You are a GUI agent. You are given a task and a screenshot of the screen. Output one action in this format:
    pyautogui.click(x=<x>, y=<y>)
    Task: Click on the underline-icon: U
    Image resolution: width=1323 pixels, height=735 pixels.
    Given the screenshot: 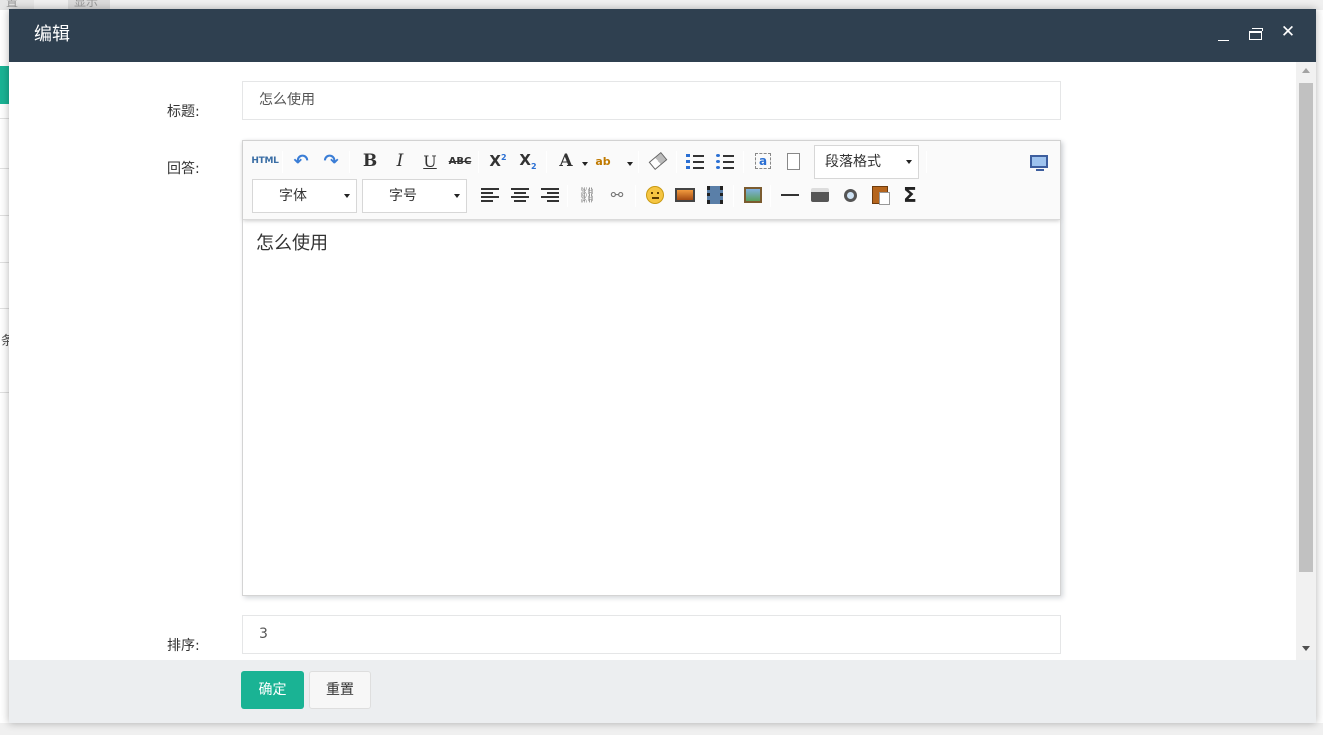 What is the action you would take?
    pyautogui.click(x=430, y=161)
    